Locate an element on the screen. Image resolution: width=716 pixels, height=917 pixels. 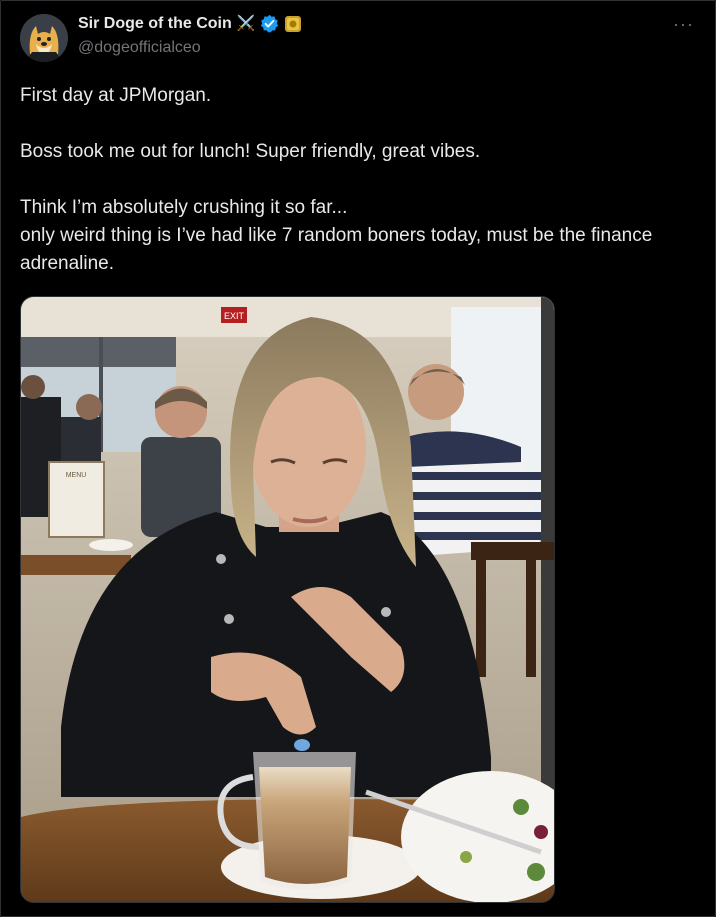
doge-avatar-icon is located at coordinates (44, 38).